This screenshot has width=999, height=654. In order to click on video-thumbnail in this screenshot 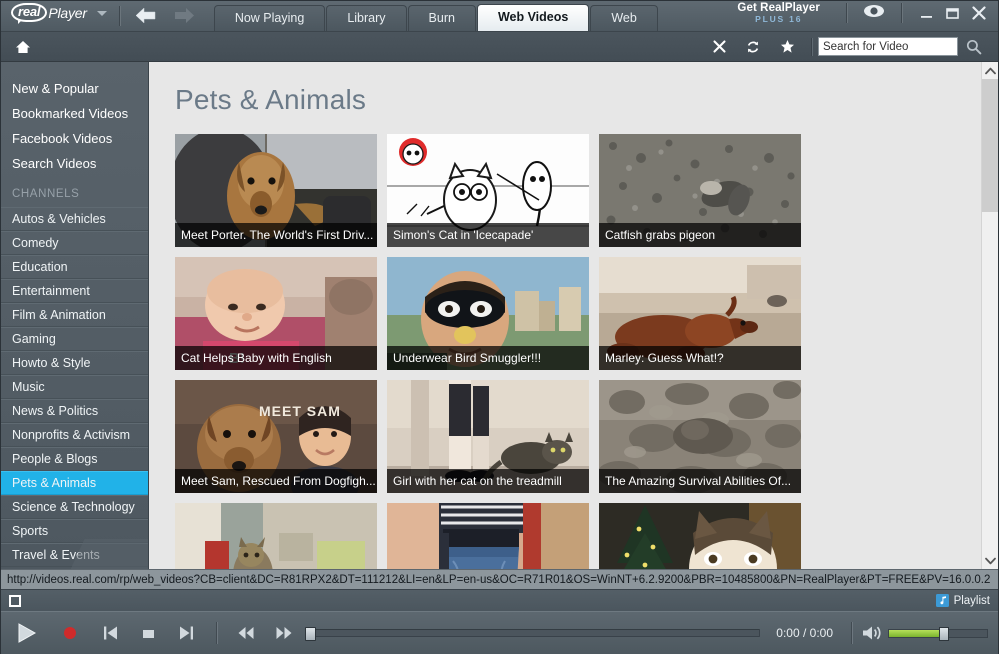, I will do `click(700, 536)`.